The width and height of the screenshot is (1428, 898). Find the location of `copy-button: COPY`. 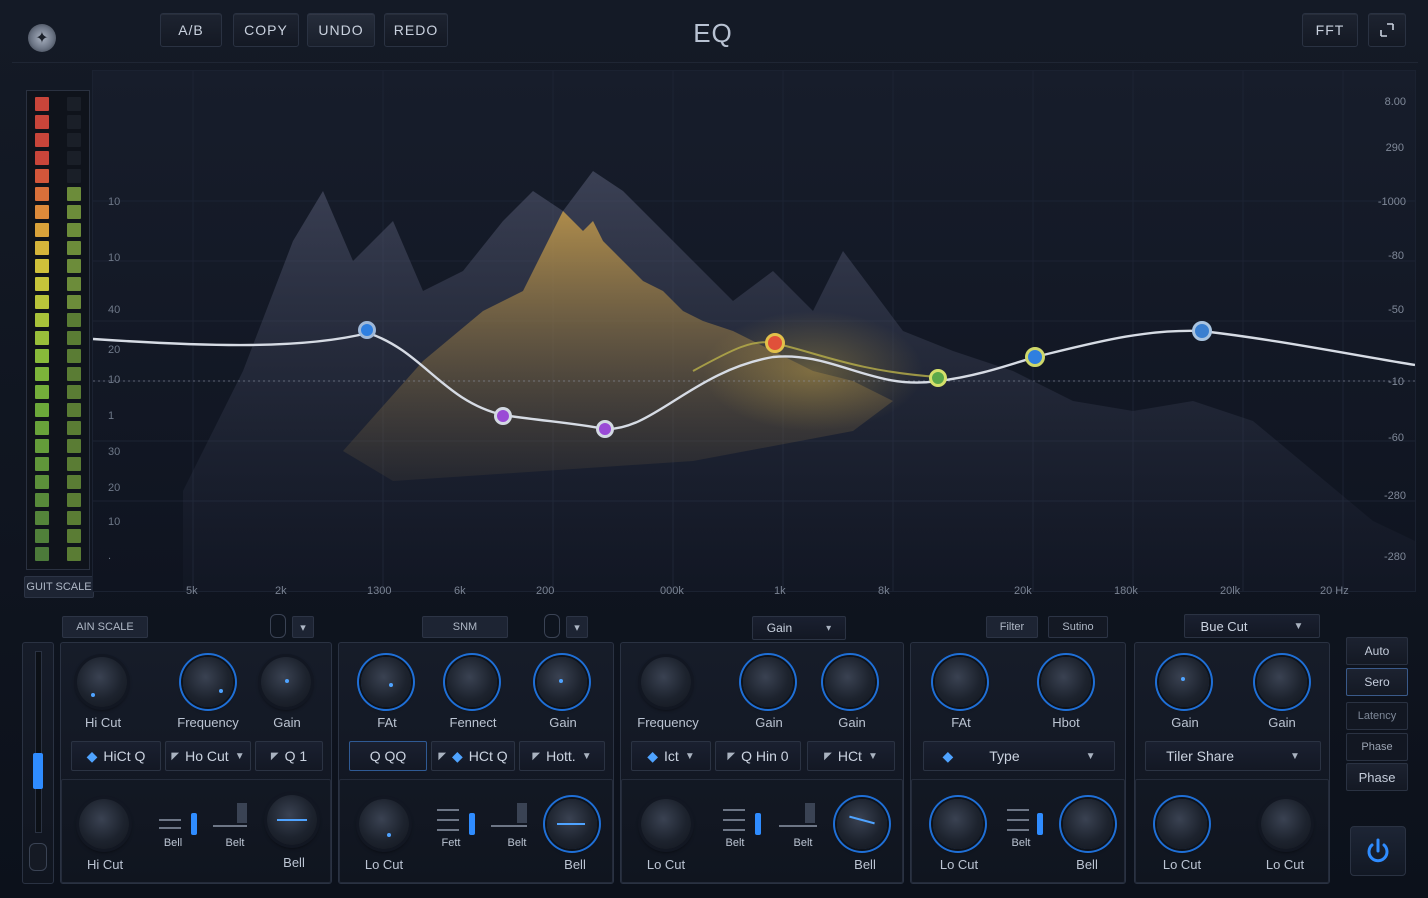

copy-button: COPY is located at coordinates (266, 30).